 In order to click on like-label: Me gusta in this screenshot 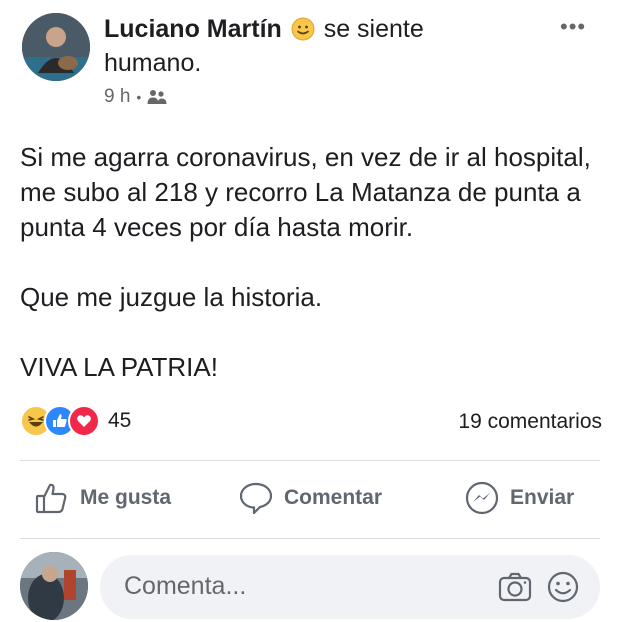, I will do `click(126, 497)`.